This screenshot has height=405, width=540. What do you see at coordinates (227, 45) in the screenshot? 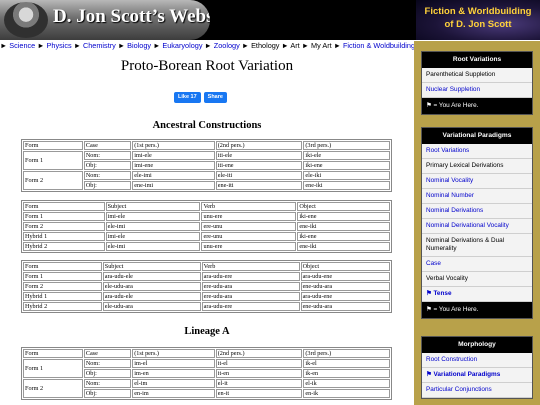
I see `breadcrumb-item: Zoology` at bounding box center [227, 45].